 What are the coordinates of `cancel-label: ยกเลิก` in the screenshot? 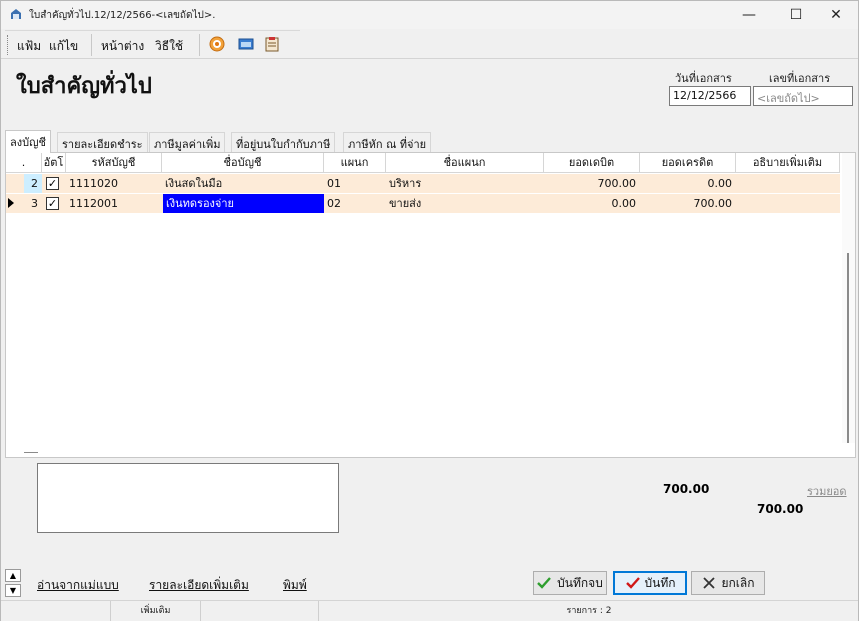 It's located at (738, 582).